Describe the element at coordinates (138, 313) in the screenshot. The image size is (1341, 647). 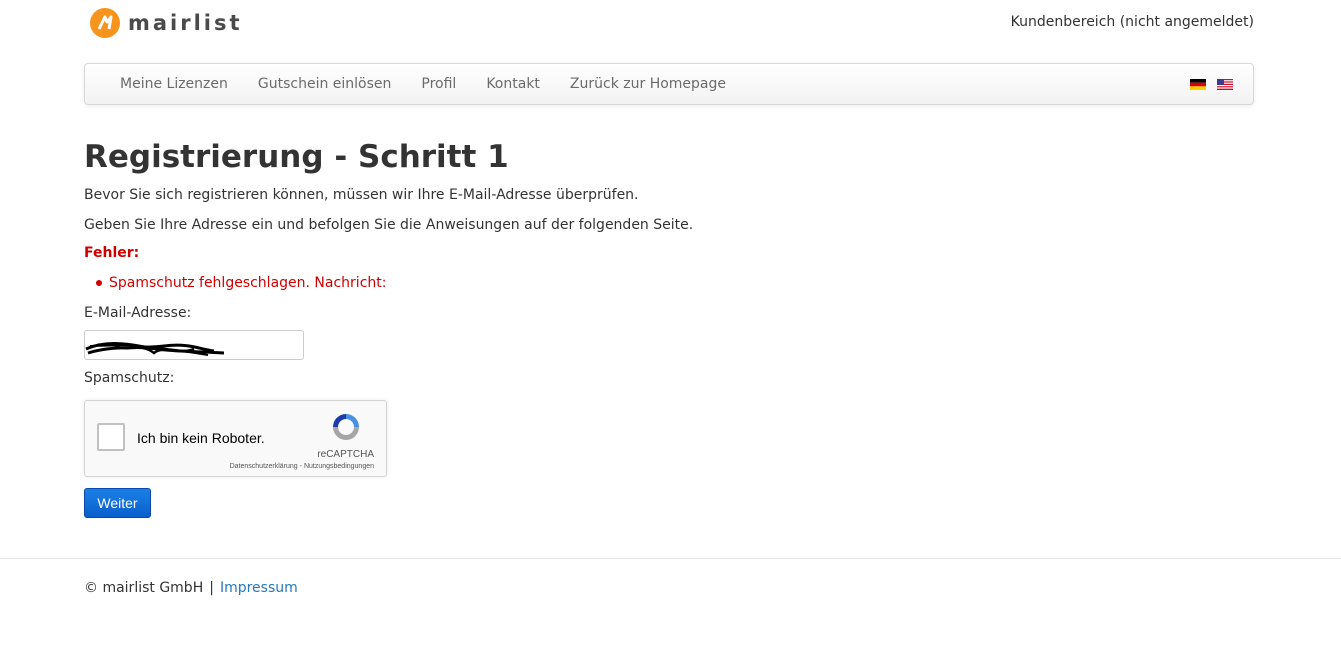
I see `email-label: E-Mail-Adresse:` at that location.